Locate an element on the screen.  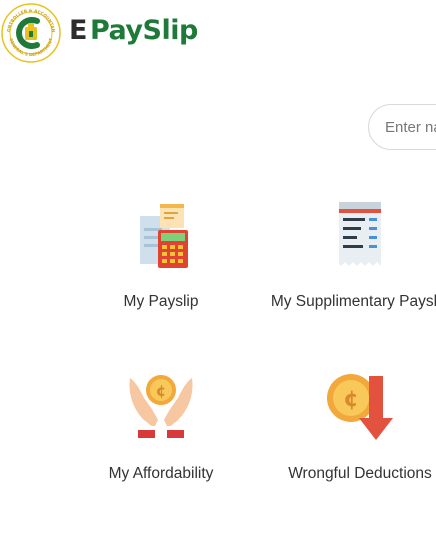
search-box is located at coordinates (402, 127).